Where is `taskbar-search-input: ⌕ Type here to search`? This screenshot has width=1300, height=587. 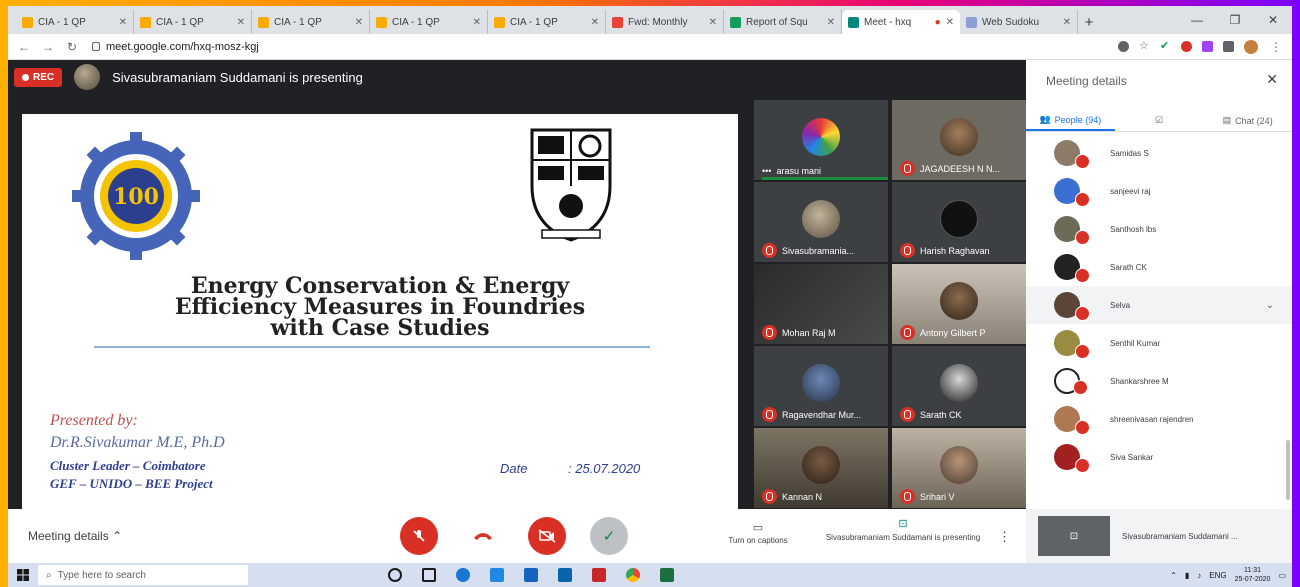 taskbar-search-input: ⌕ Type here to search is located at coordinates (143, 575).